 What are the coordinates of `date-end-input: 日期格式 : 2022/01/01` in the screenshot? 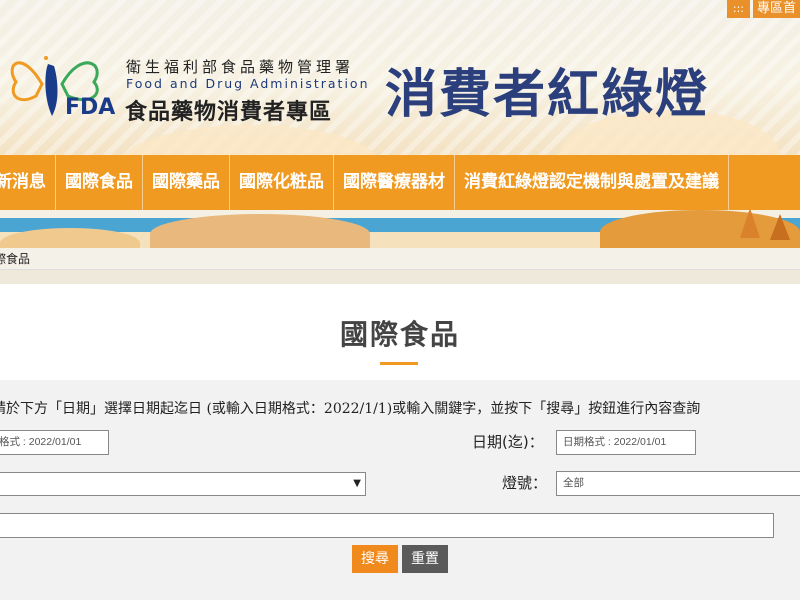 It's located at (626, 442).